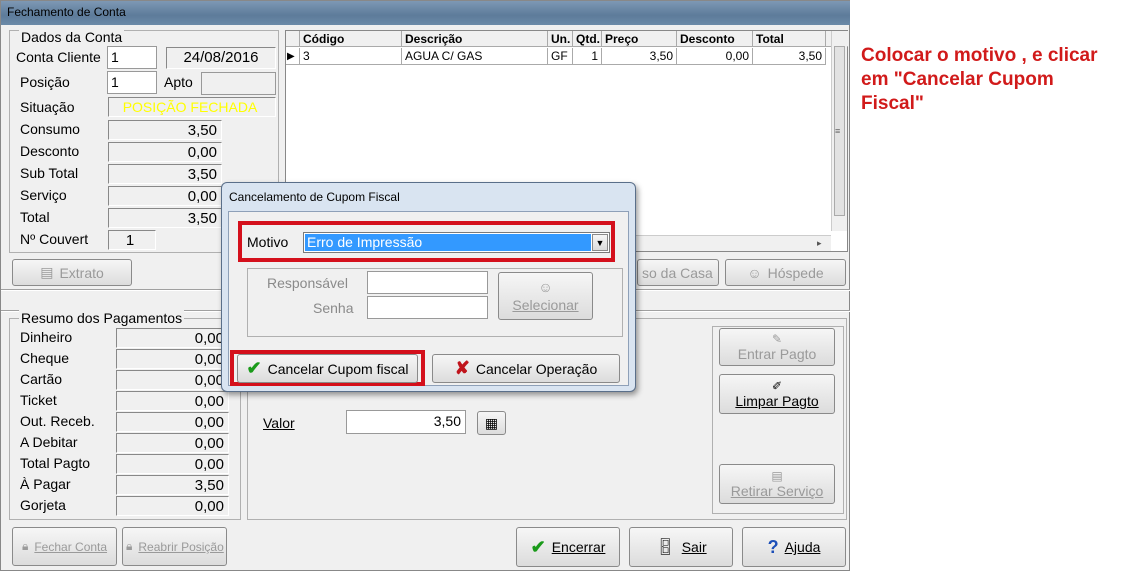  I want to click on brush-icon: ✐, so click(777, 386).